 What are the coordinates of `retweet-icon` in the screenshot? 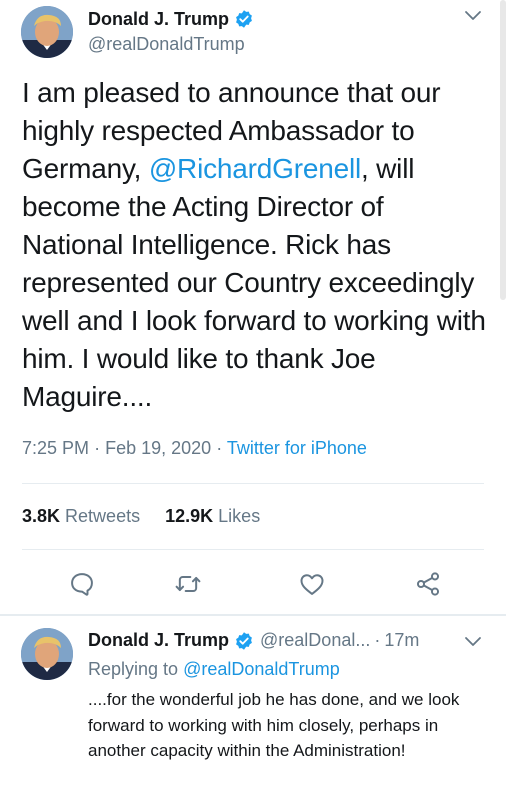 It's located at (188, 584).